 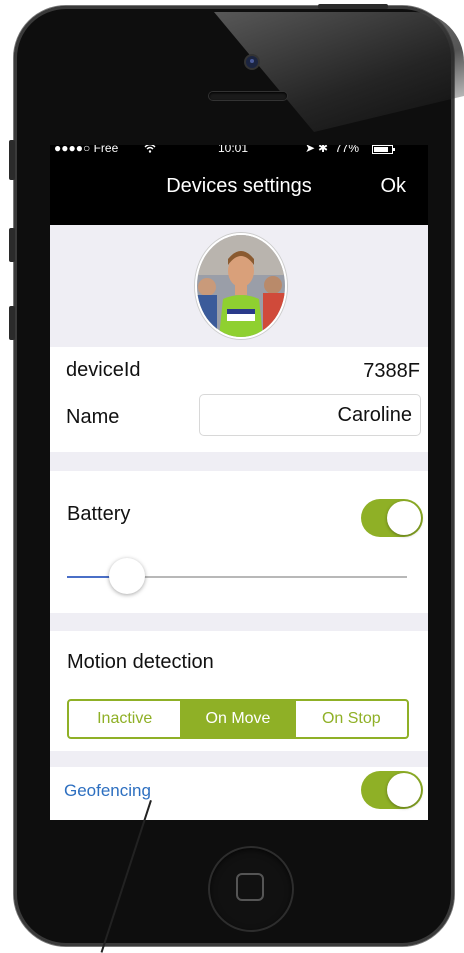 I want to click on device-info-section: deviceId 7388F Name, so click(x=239, y=399).